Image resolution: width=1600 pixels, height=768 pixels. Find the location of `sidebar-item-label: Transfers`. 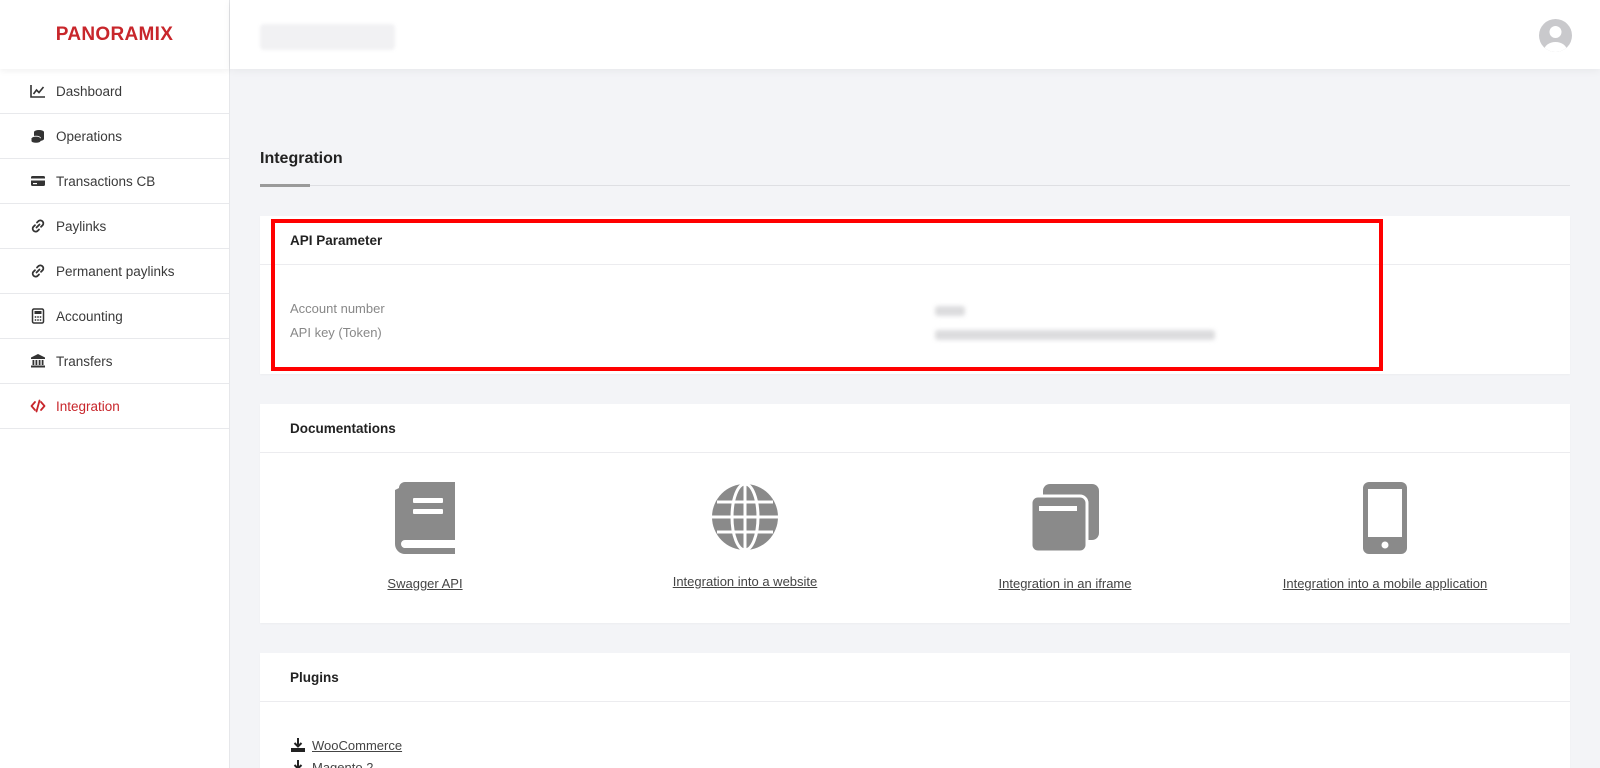

sidebar-item-label: Transfers is located at coordinates (84, 361).